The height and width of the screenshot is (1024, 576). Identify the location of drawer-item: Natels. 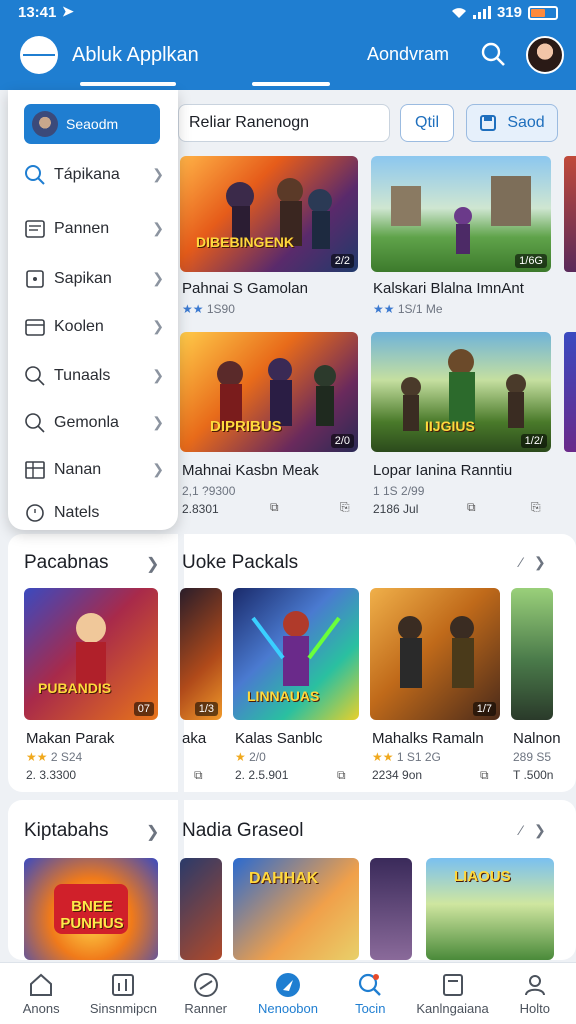
(94, 513).